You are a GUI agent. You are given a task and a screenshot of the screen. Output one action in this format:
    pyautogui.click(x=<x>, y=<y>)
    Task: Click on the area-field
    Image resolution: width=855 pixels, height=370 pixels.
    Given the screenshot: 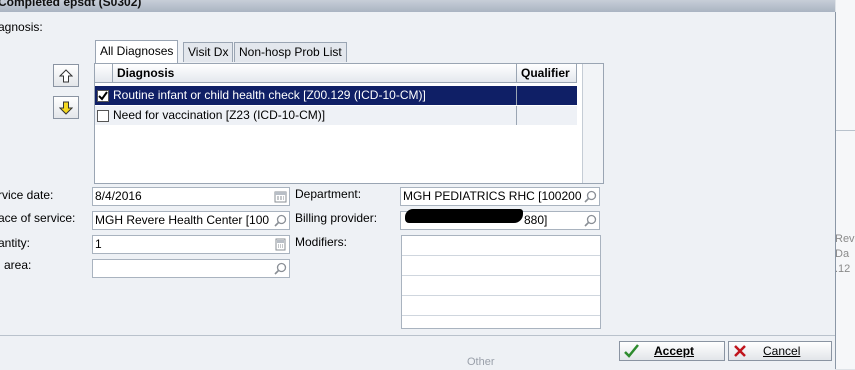 What is the action you would take?
    pyautogui.click(x=191, y=268)
    